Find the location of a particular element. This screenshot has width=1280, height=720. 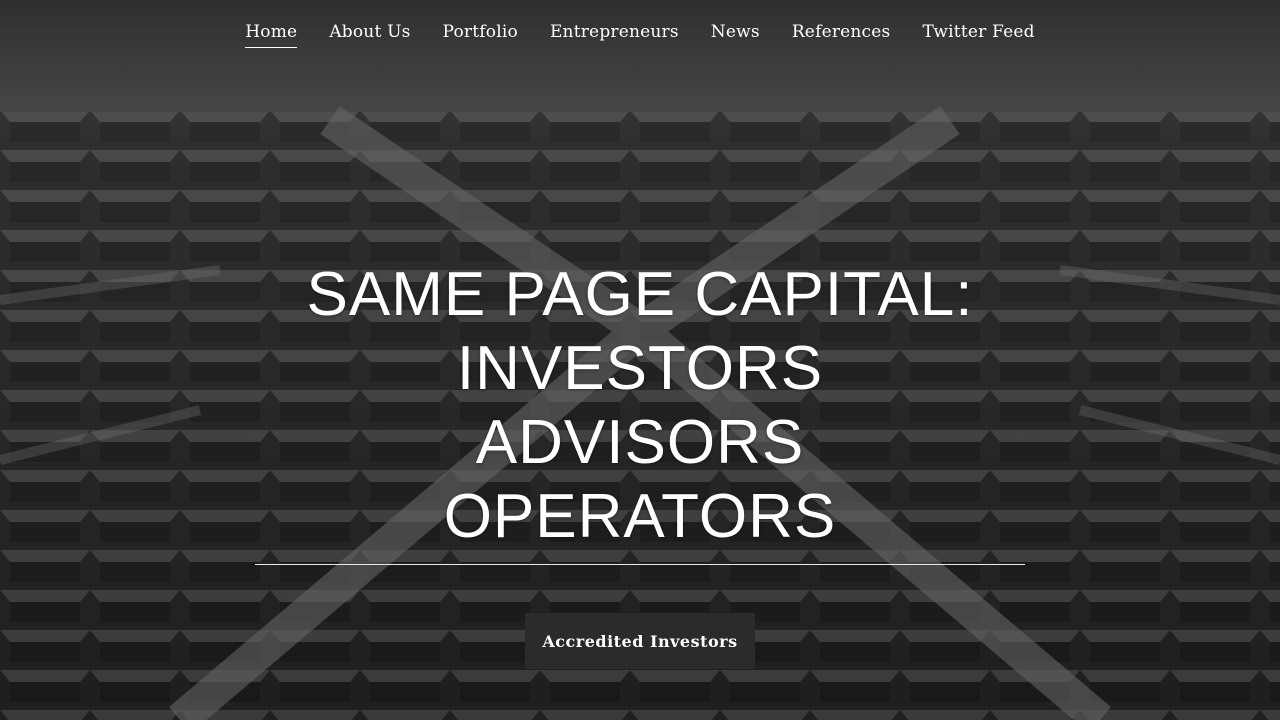

accredited-investors-button: Accredited Investors is located at coordinates (640, 641).